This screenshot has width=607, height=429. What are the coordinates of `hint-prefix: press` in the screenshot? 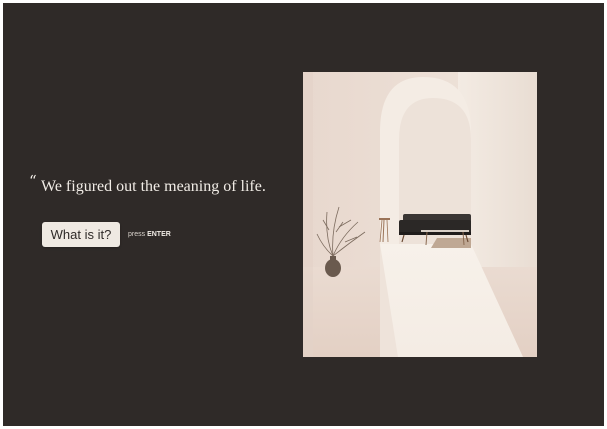 It's located at (137, 234).